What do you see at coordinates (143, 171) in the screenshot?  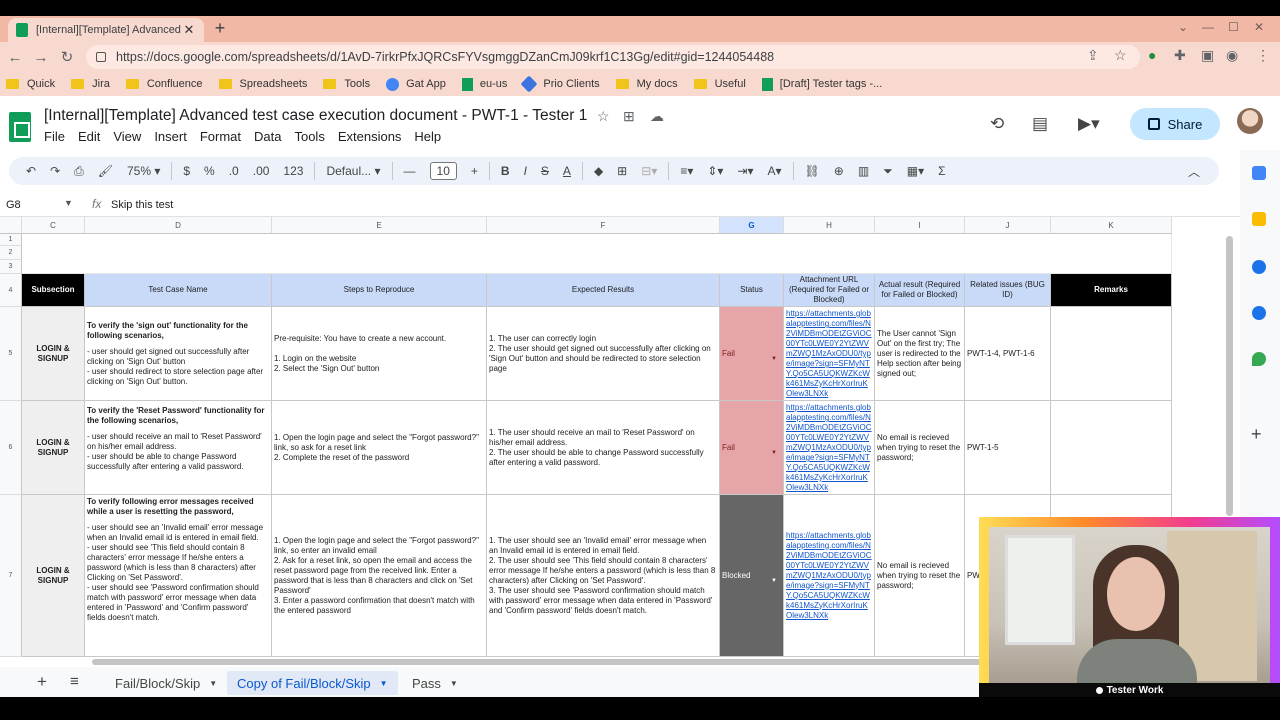 I see `zoom-select: 75% ▾` at bounding box center [143, 171].